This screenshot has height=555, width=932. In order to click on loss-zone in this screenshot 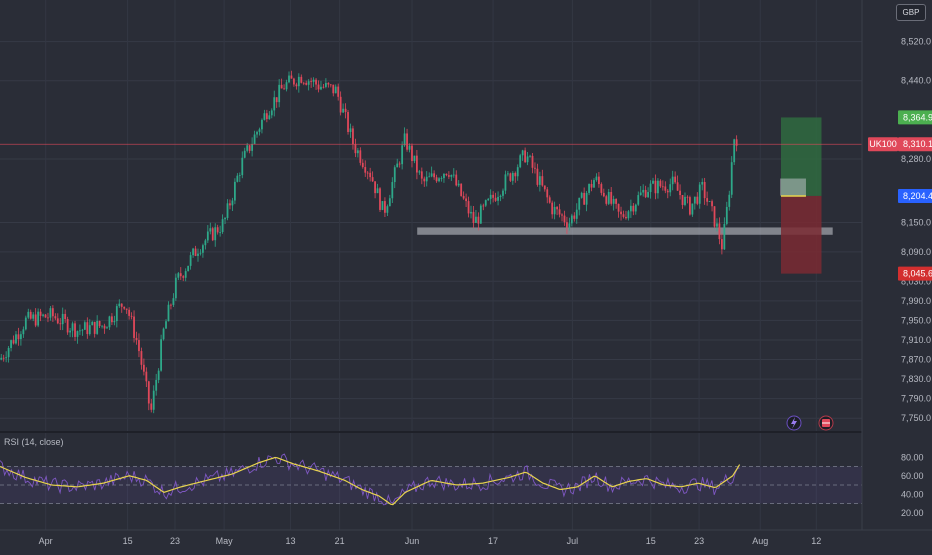, I will do `click(801, 234)`.